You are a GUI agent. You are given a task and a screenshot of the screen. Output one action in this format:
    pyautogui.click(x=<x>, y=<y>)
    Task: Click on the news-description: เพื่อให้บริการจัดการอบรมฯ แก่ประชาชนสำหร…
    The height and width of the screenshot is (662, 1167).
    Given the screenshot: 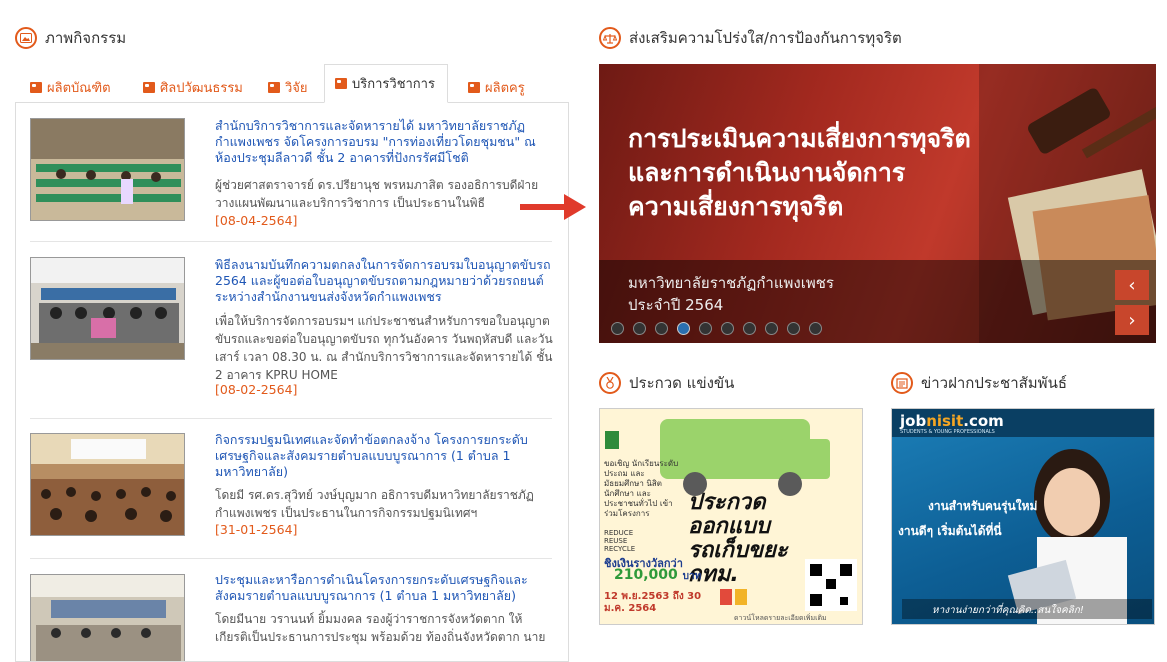 What is the action you would take?
    pyautogui.click(x=384, y=348)
    